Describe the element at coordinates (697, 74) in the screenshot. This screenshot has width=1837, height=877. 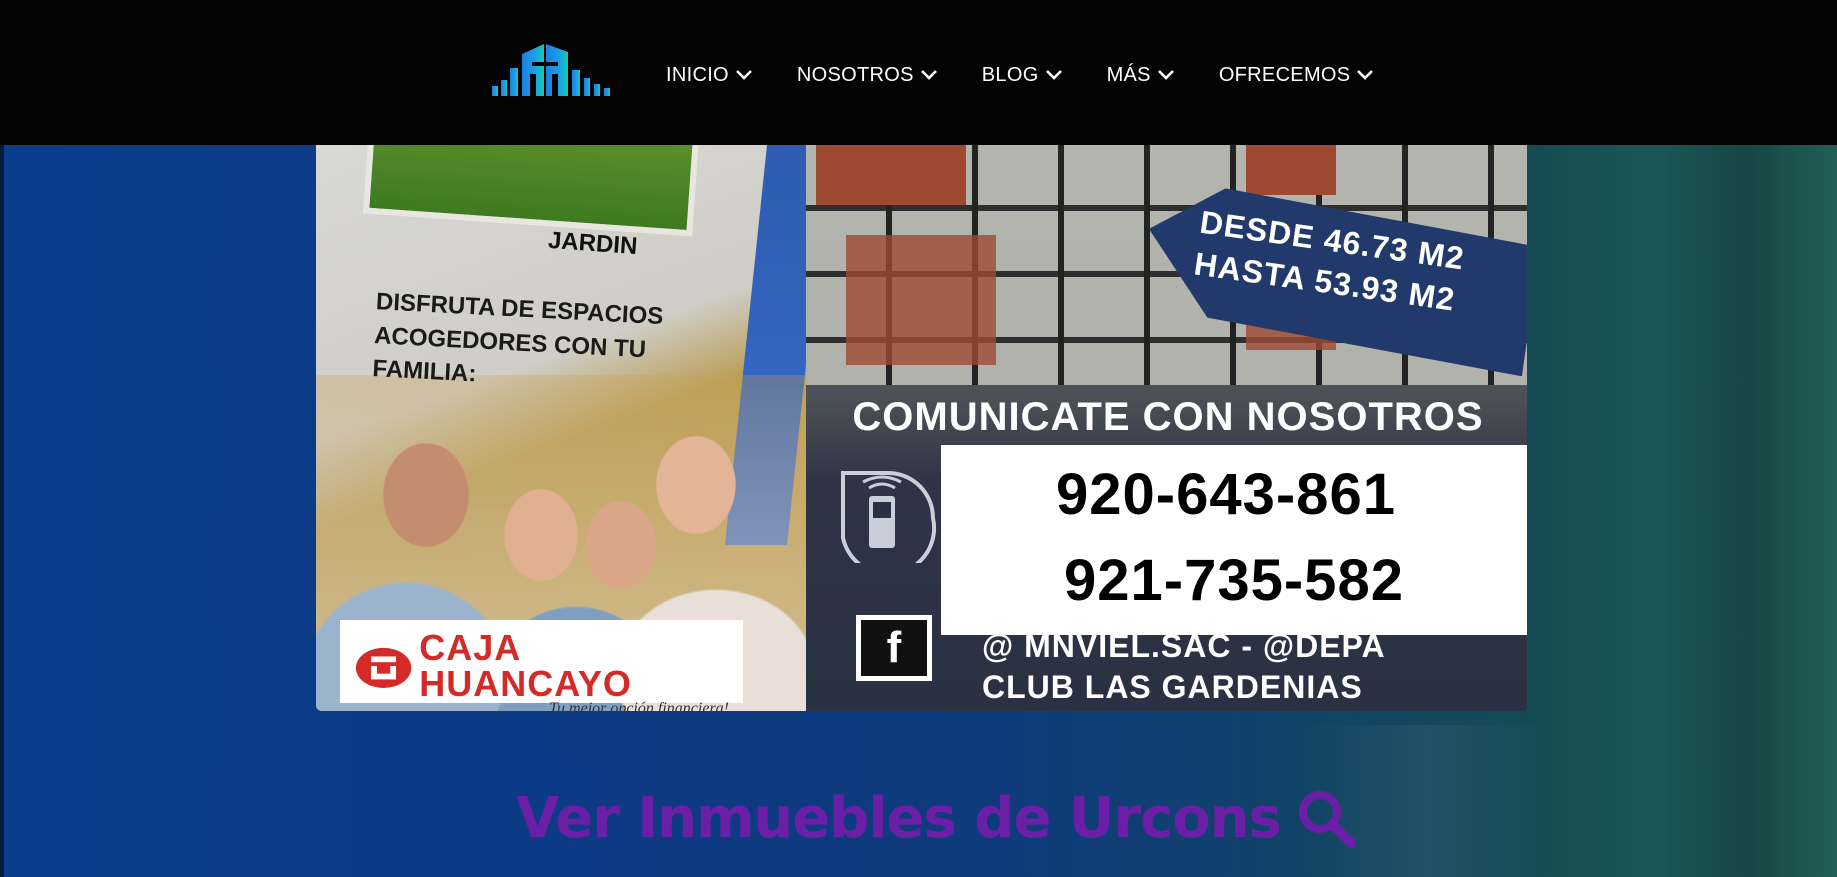
I see `nav-label: INICIO` at that location.